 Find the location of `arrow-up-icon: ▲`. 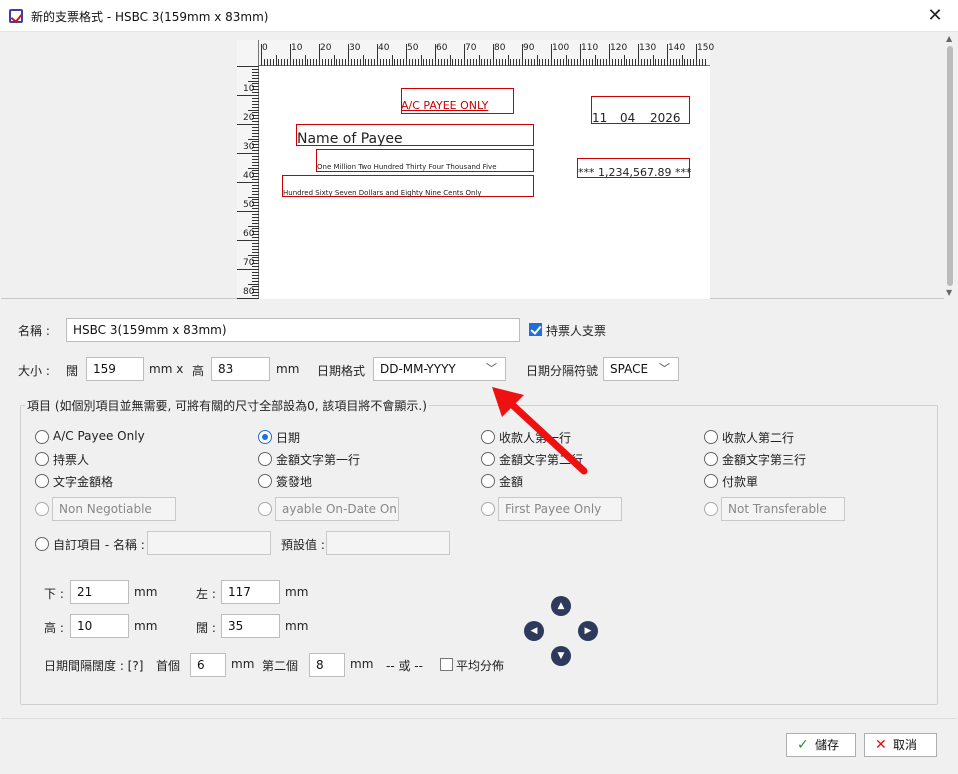

arrow-up-icon: ▲ is located at coordinates (561, 606).